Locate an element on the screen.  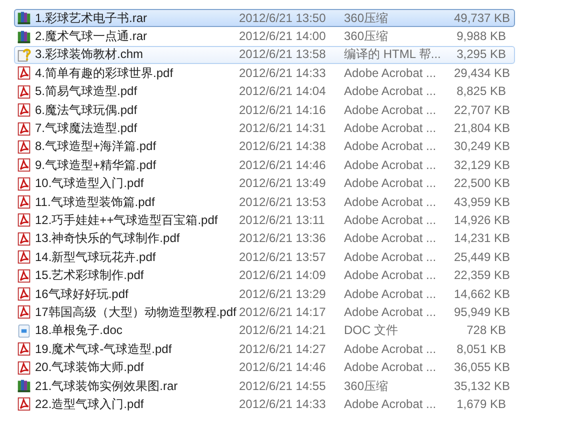
file-row: 1.彩球艺术电子书.rar 2012/6/21 13:50 360压缩 49,737 KB is located at coordinates (264, 18).